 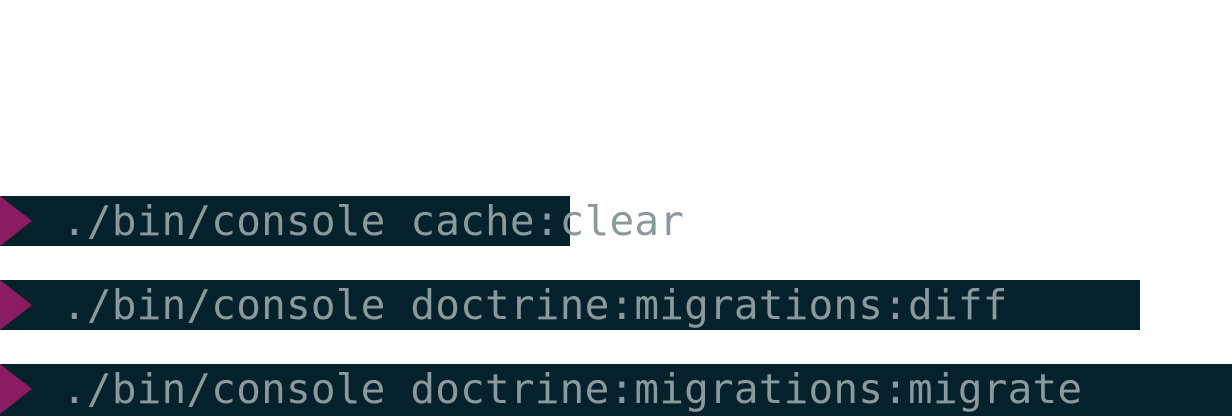 What do you see at coordinates (373, 221) in the screenshot?
I see `command-text: ./bin/console cache:clear` at bounding box center [373, 221].